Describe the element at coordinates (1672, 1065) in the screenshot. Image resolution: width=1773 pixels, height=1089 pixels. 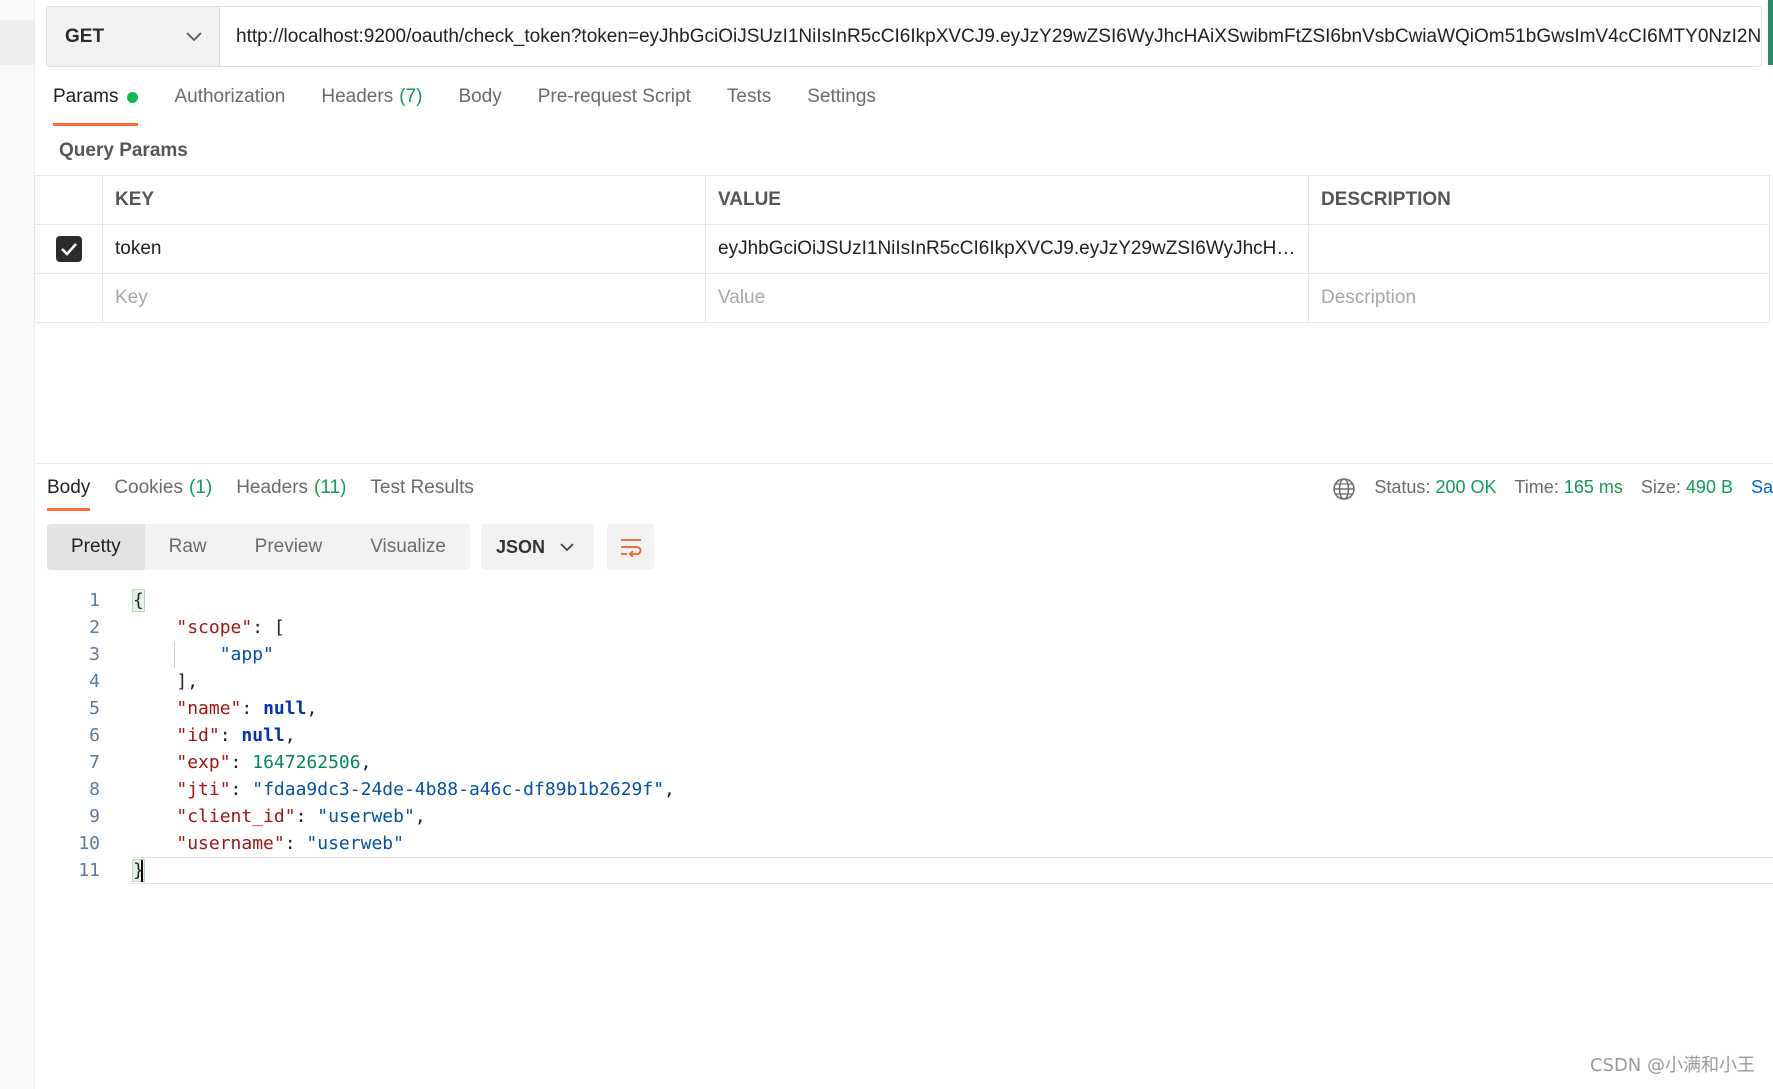
I see `watermark: CSDN @小满和小王` at that location.